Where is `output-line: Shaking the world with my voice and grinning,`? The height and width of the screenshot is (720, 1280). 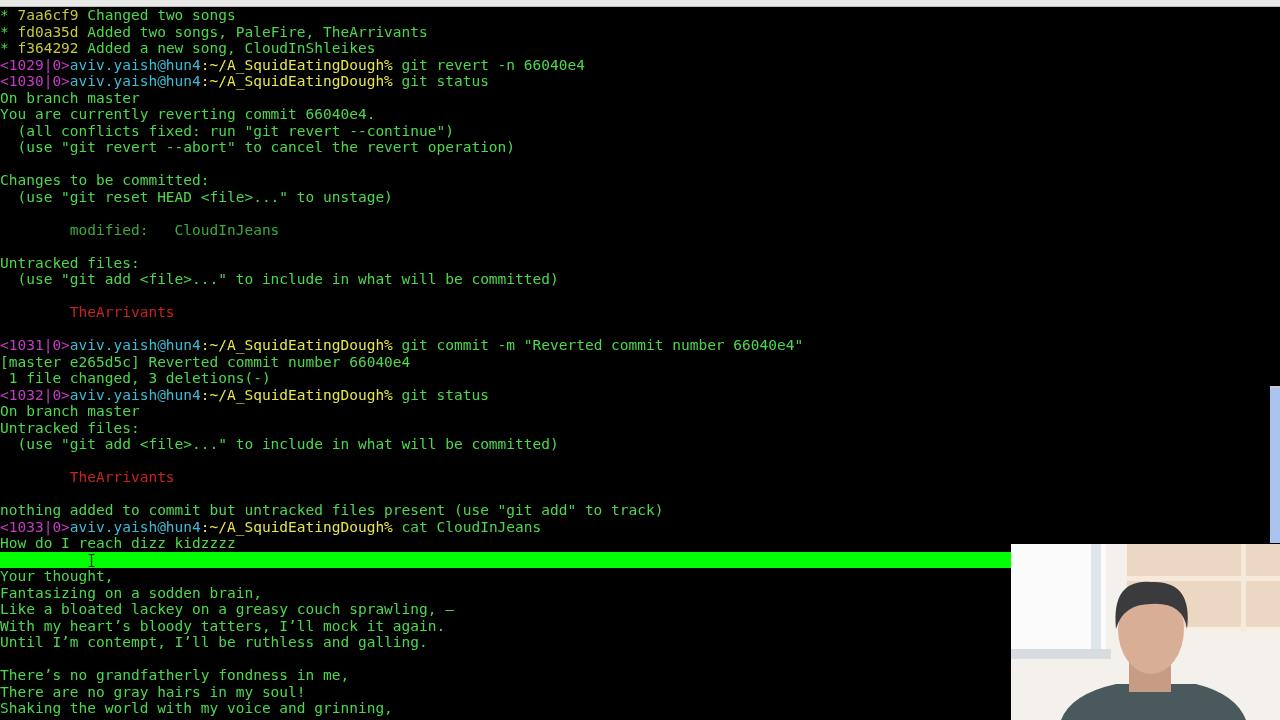 output-line: Shaking the world with my voice and grinning, is located at coordinates (196, 708).